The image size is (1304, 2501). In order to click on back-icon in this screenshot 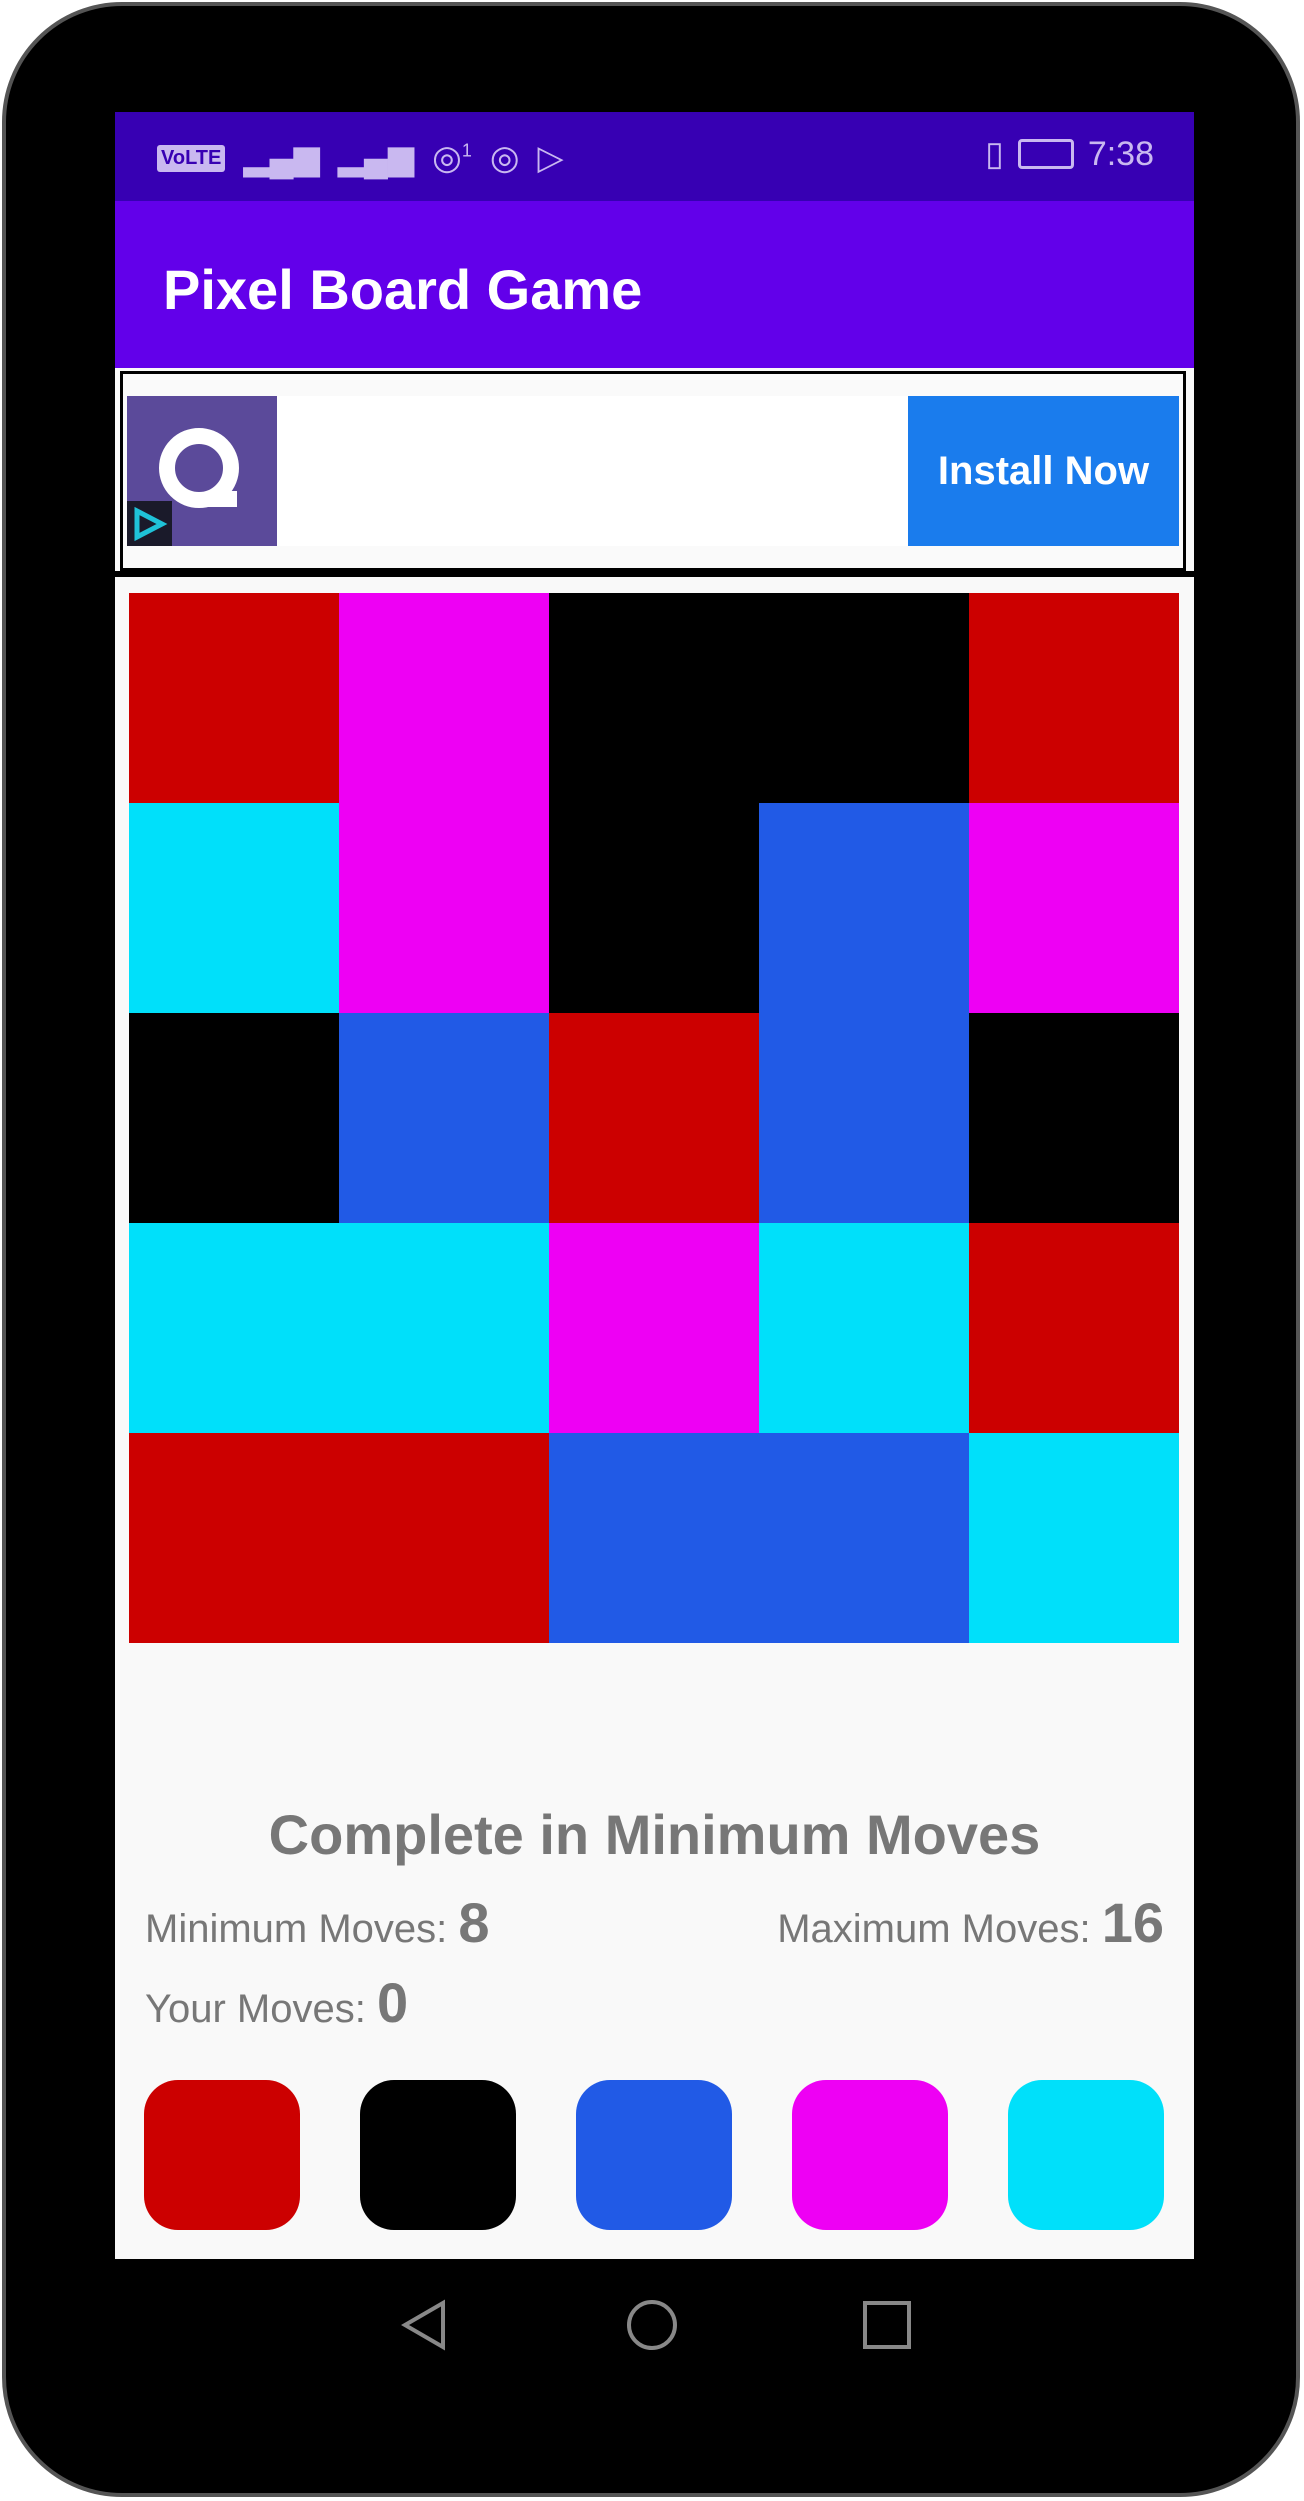, I will do `click(425, 2325)`.